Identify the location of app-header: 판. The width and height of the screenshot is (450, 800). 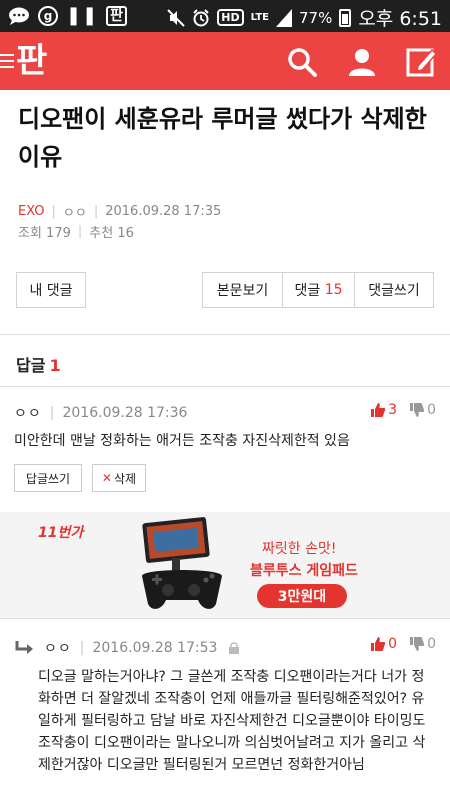
(225, 61).